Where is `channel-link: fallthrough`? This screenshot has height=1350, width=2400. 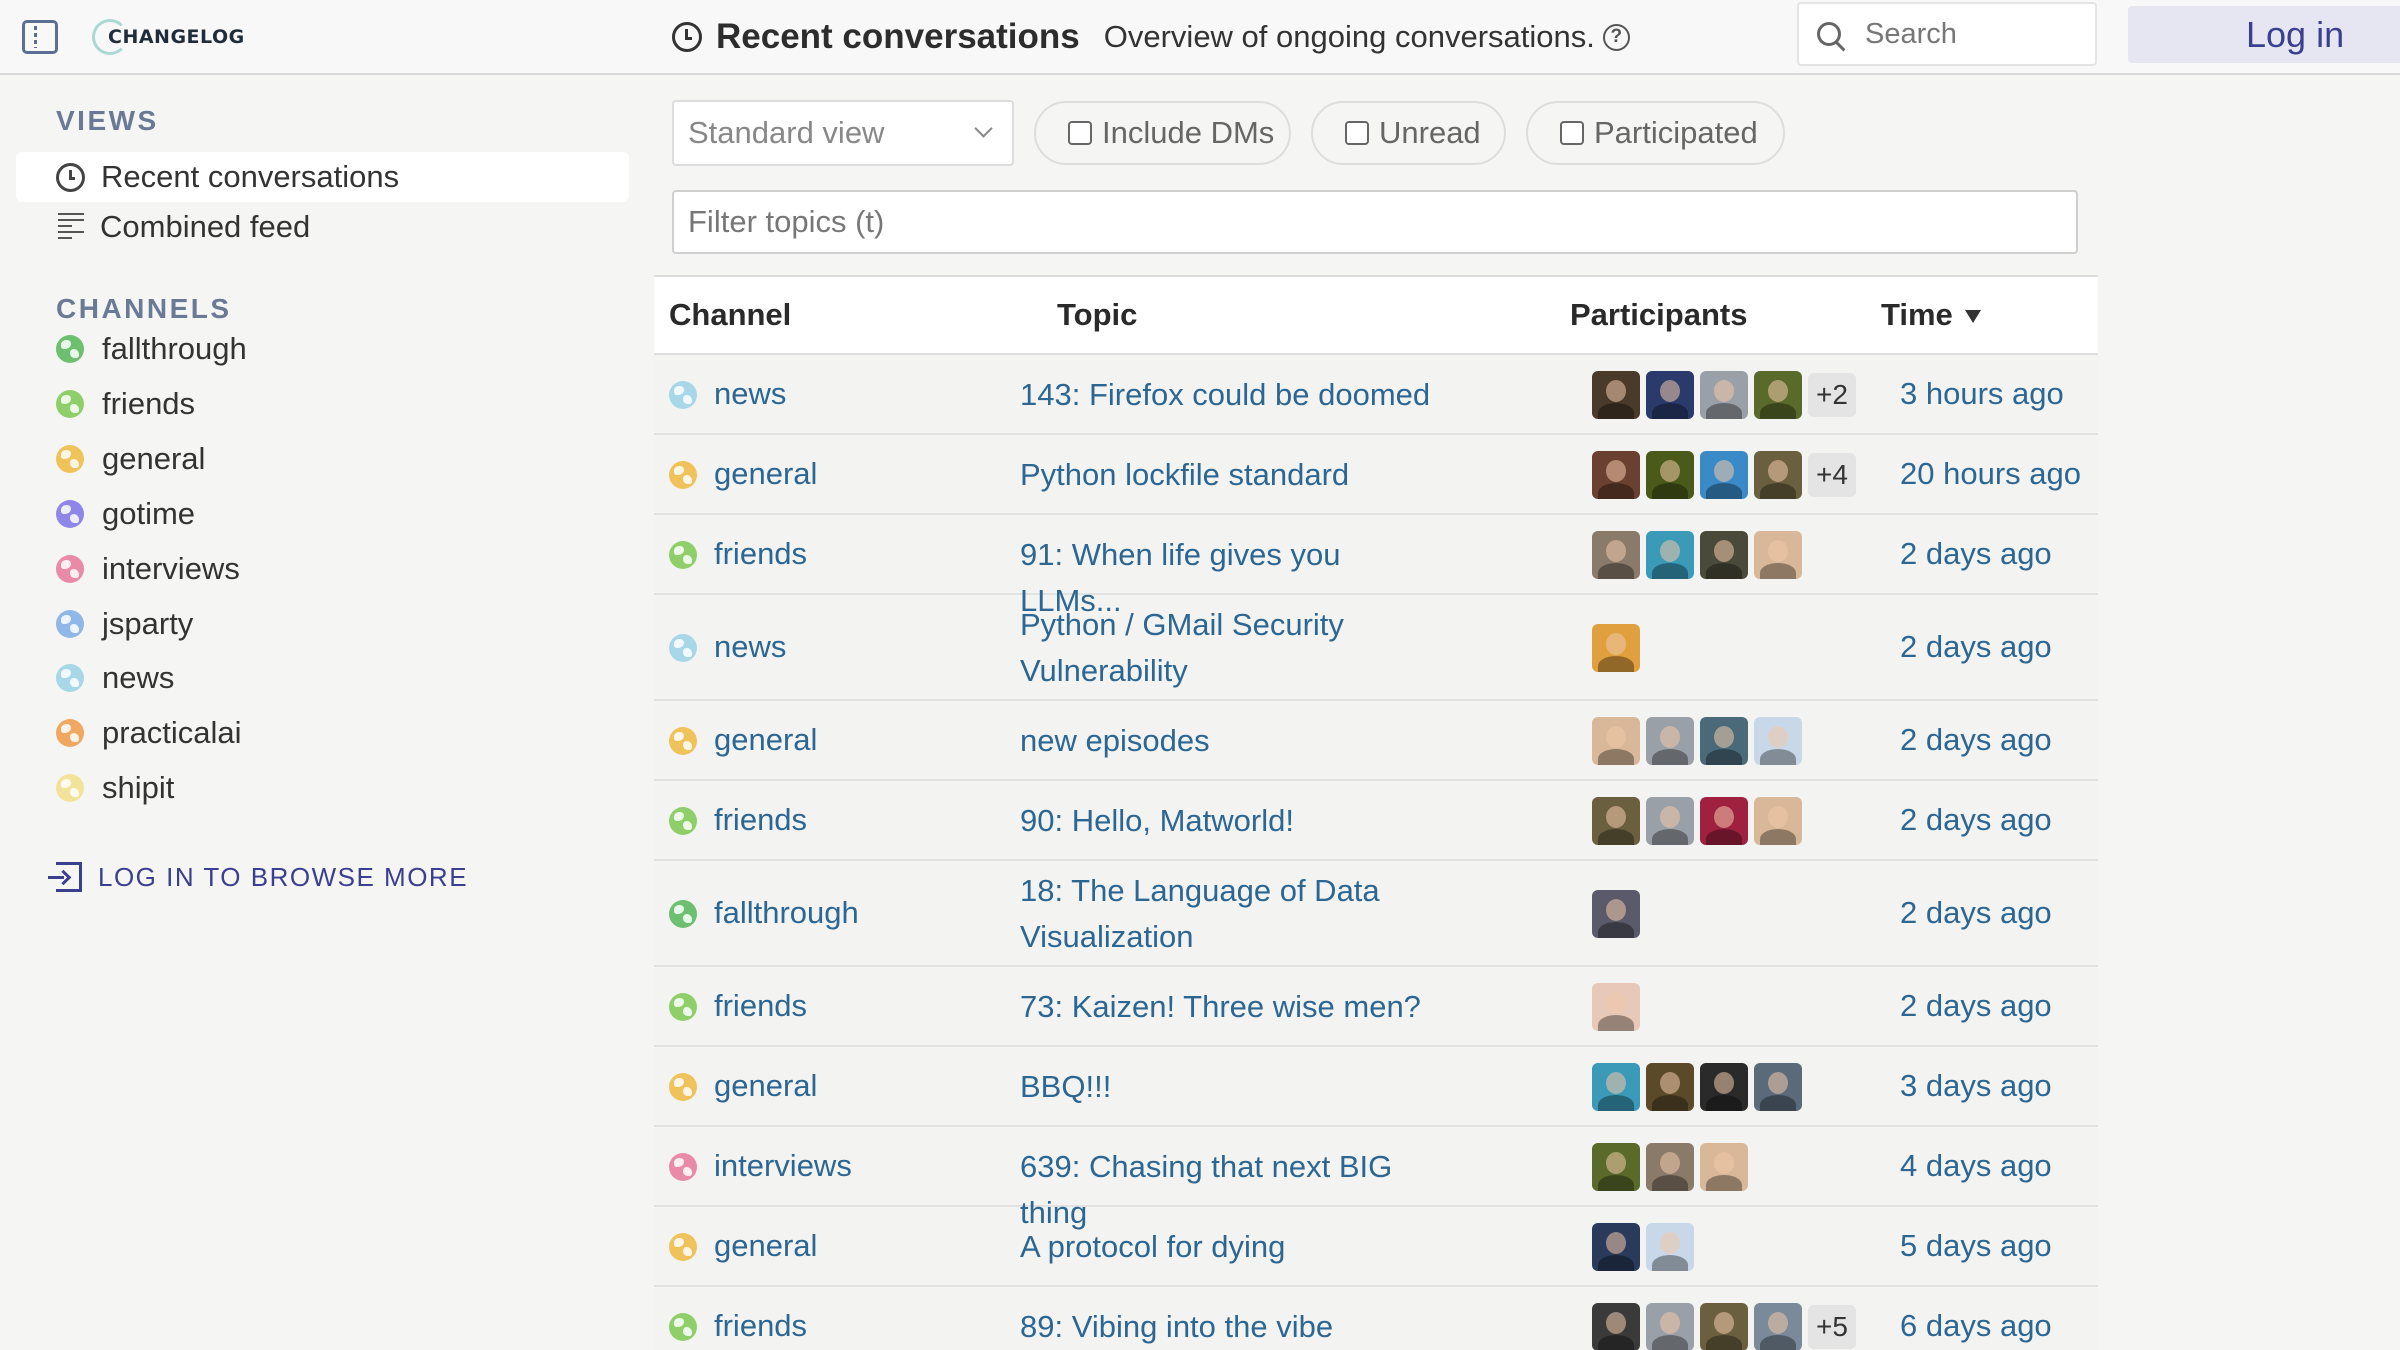
channel-link: fallthrough is located at coordinates (786, 913).